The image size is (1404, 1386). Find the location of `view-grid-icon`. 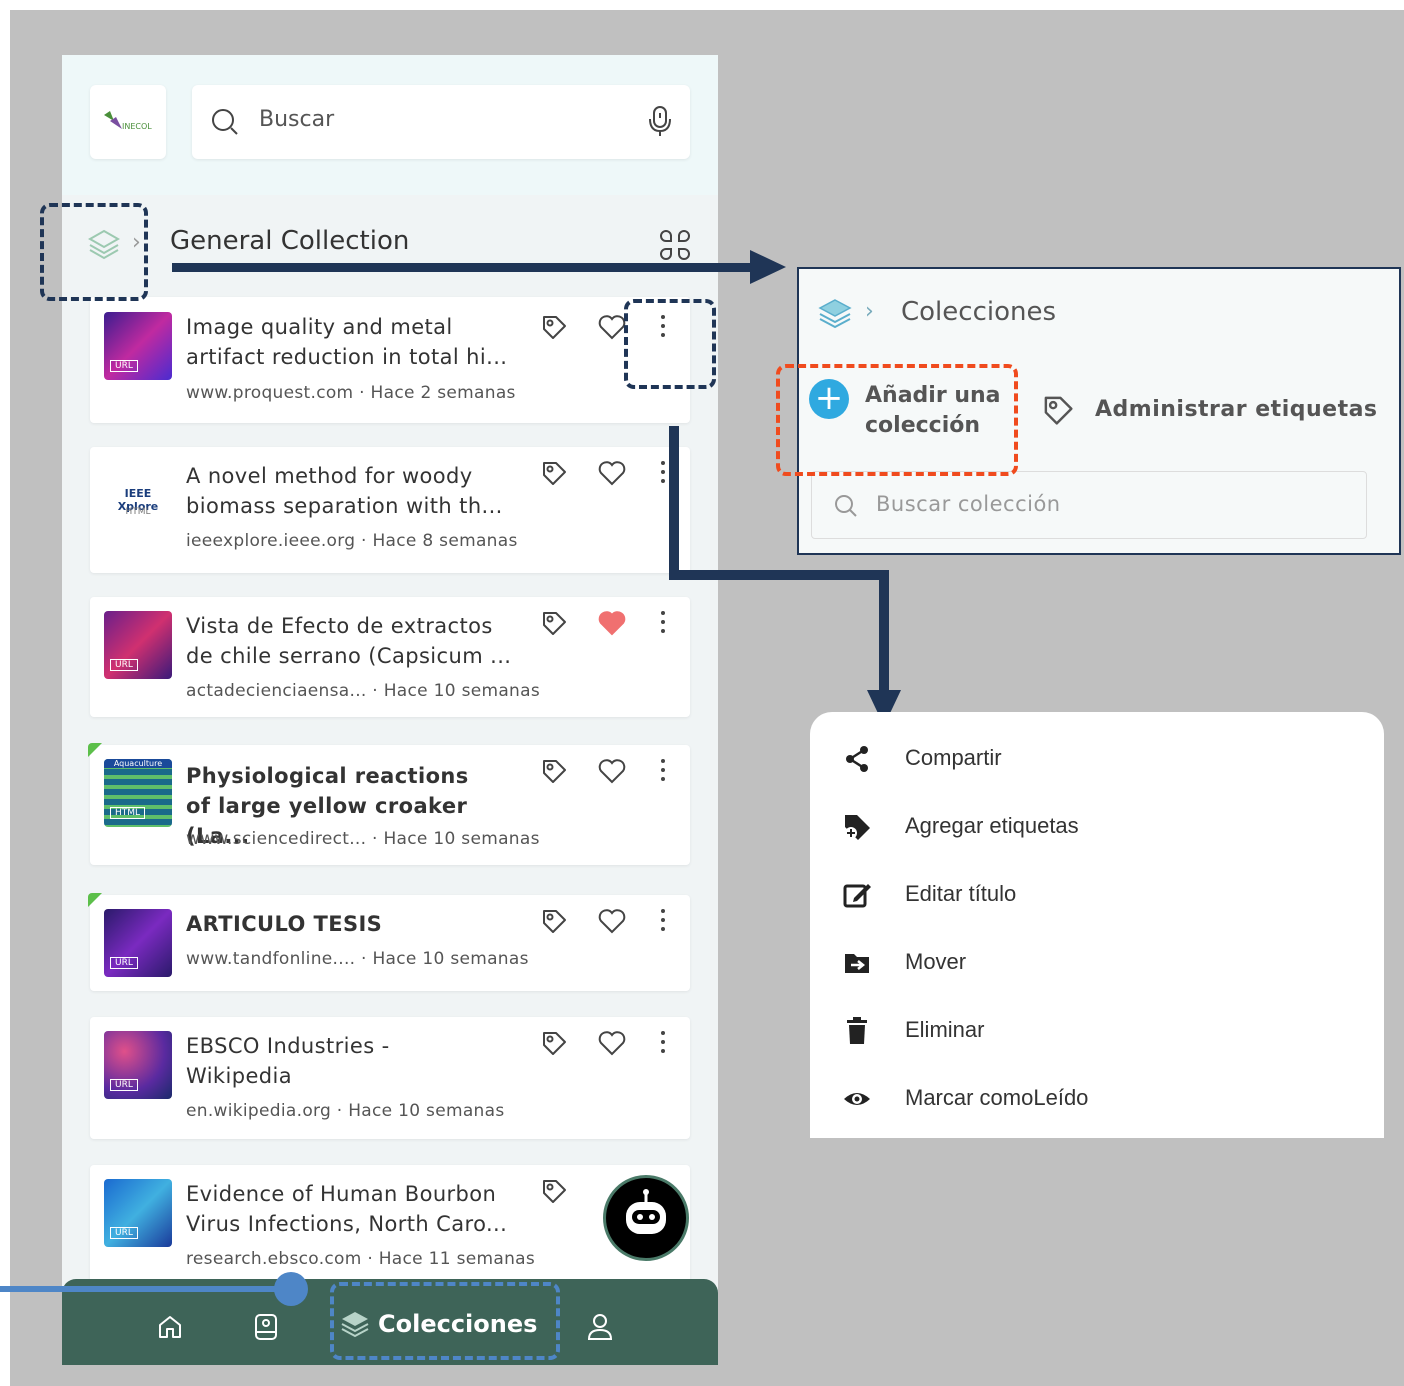

view-grid-icon is located at coordinates (675, 245).